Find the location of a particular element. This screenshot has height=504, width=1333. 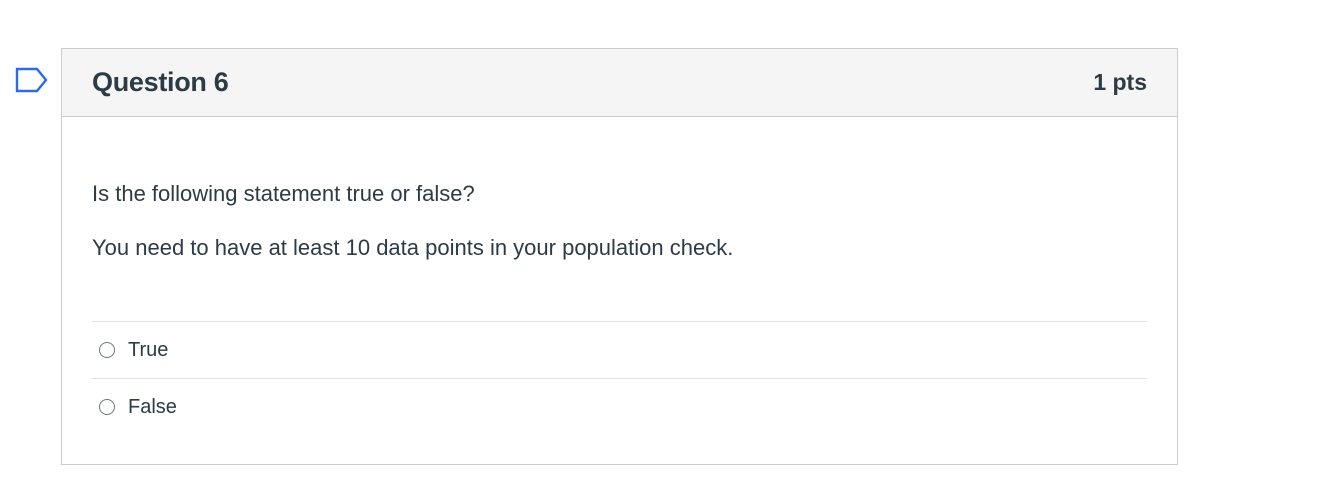

answer-label: False is located at coordinates (152, 407).